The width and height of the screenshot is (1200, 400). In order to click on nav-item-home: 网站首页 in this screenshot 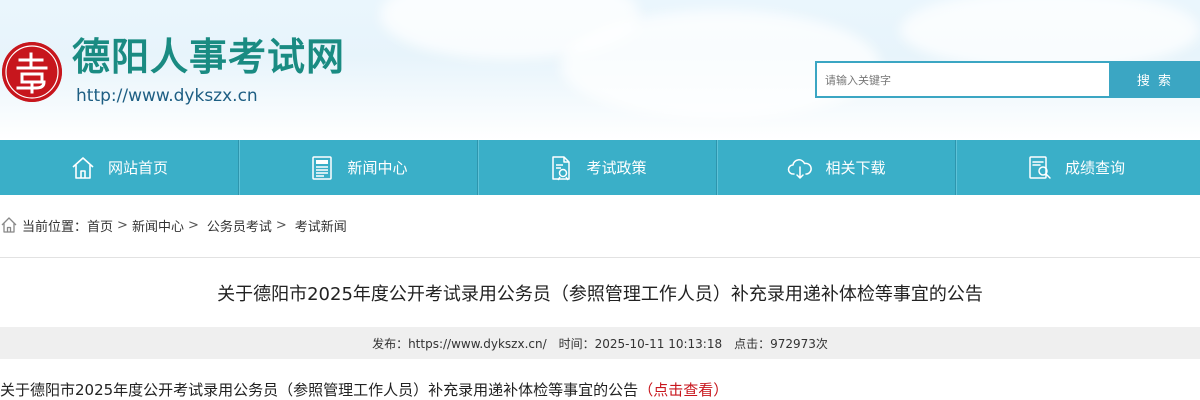, I will do `click(119, 167)`.